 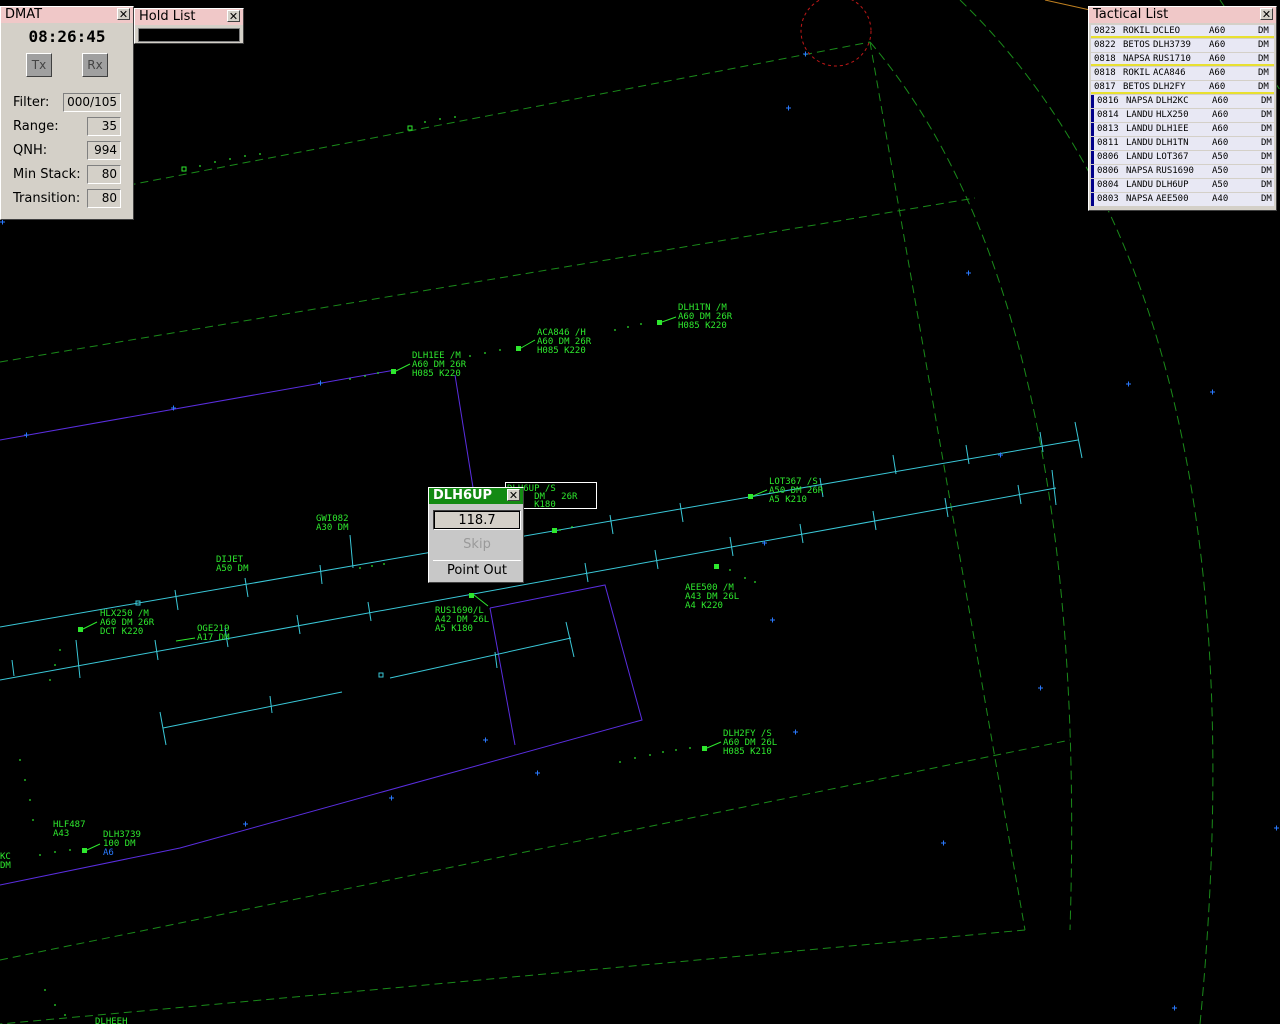 What do you see at coordinates (104, 126) in the screenshot?
I see `range-field: 35` at bounding box center [104, 126].